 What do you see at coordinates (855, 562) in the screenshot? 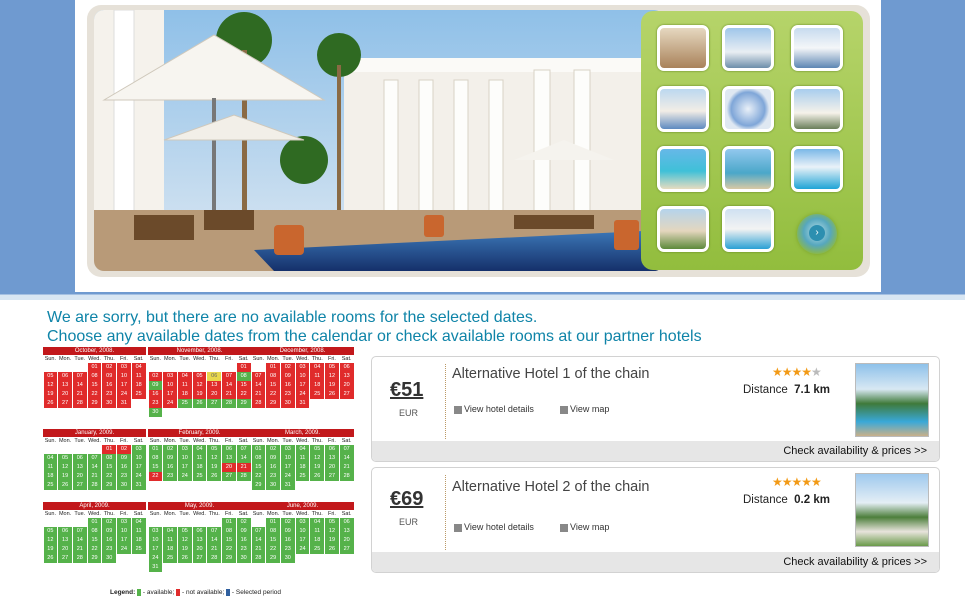
I see `check-availability-link: Check availability & prices >>` at bounding box center [855, 562].